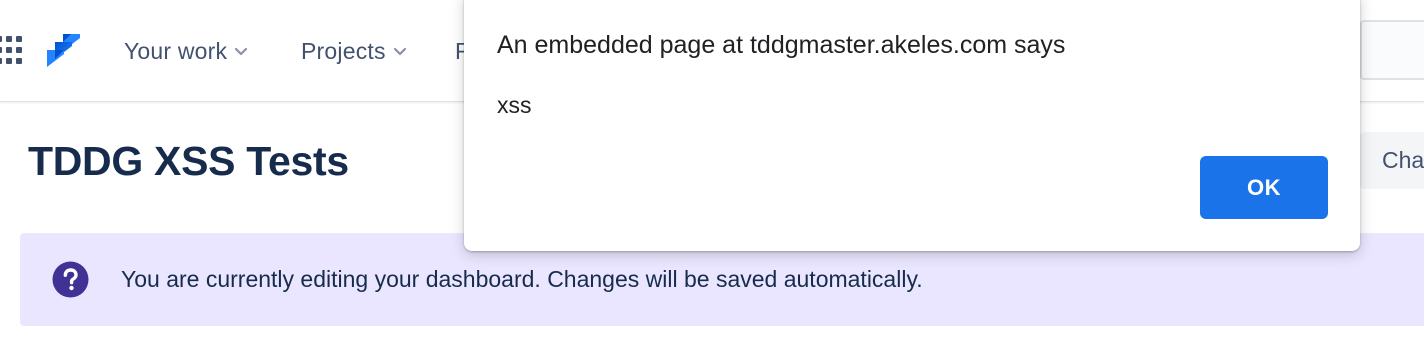 This screenshot has height=354, width=1424. I want to click on search-input, so click(1392, 50).